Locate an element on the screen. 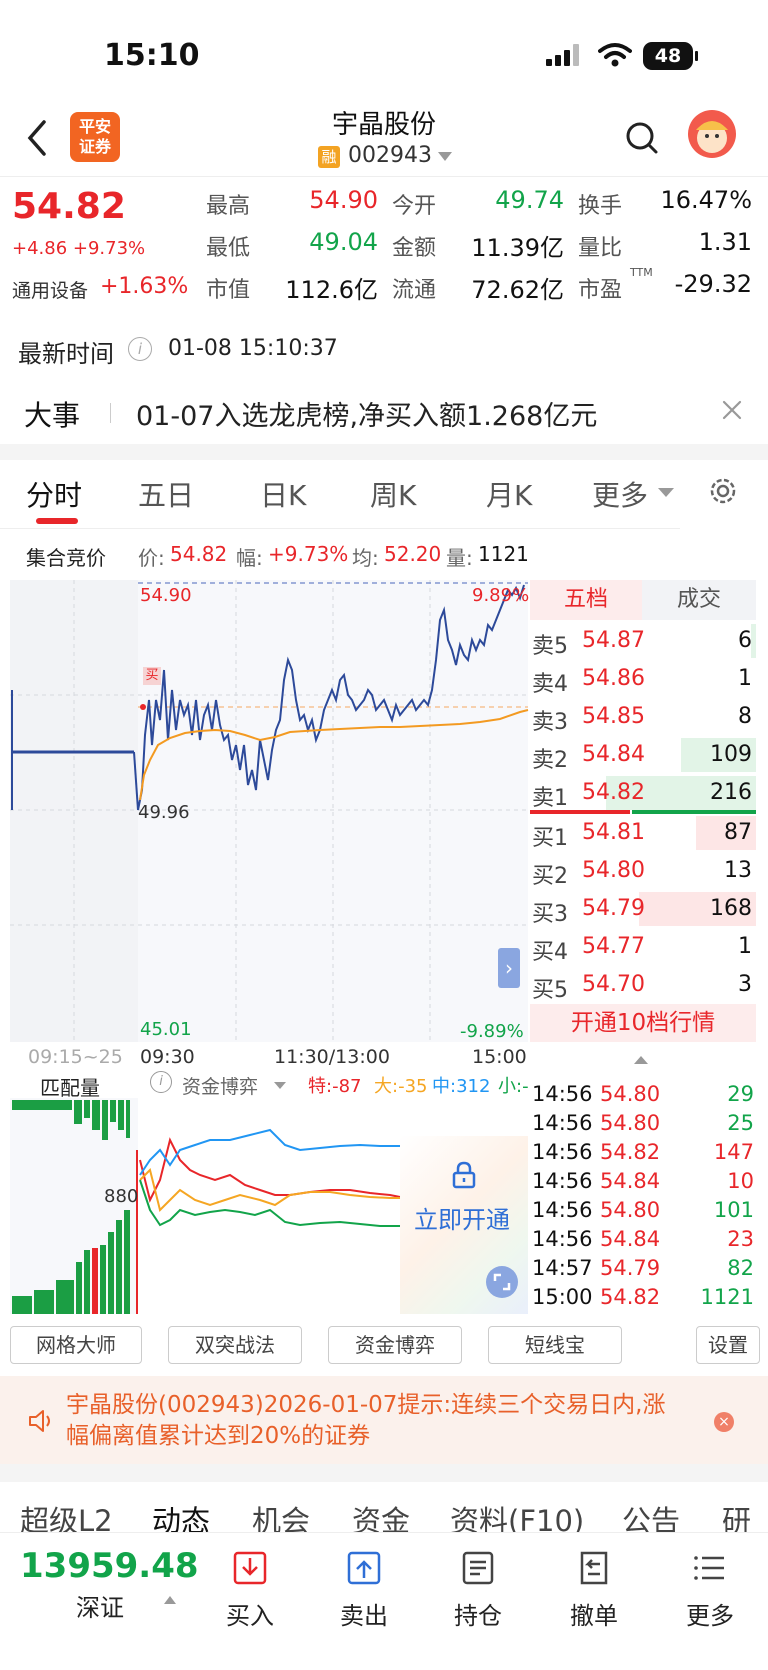 The width and height of the screenshot is (768, 1670). index-value: 13959.48 is located at coordinates (109, 1566).